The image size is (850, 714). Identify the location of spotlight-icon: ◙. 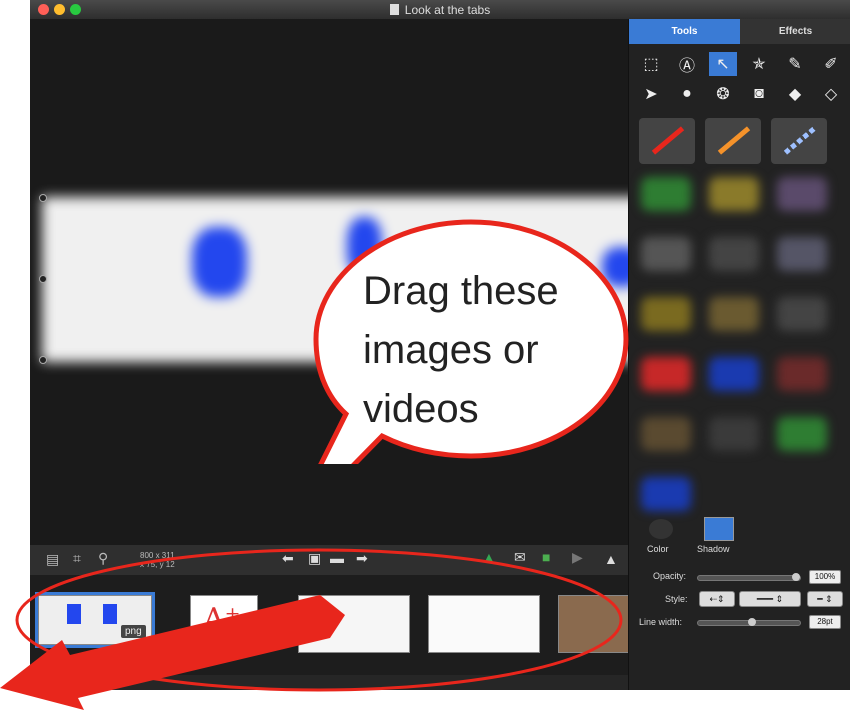
(759, 94).